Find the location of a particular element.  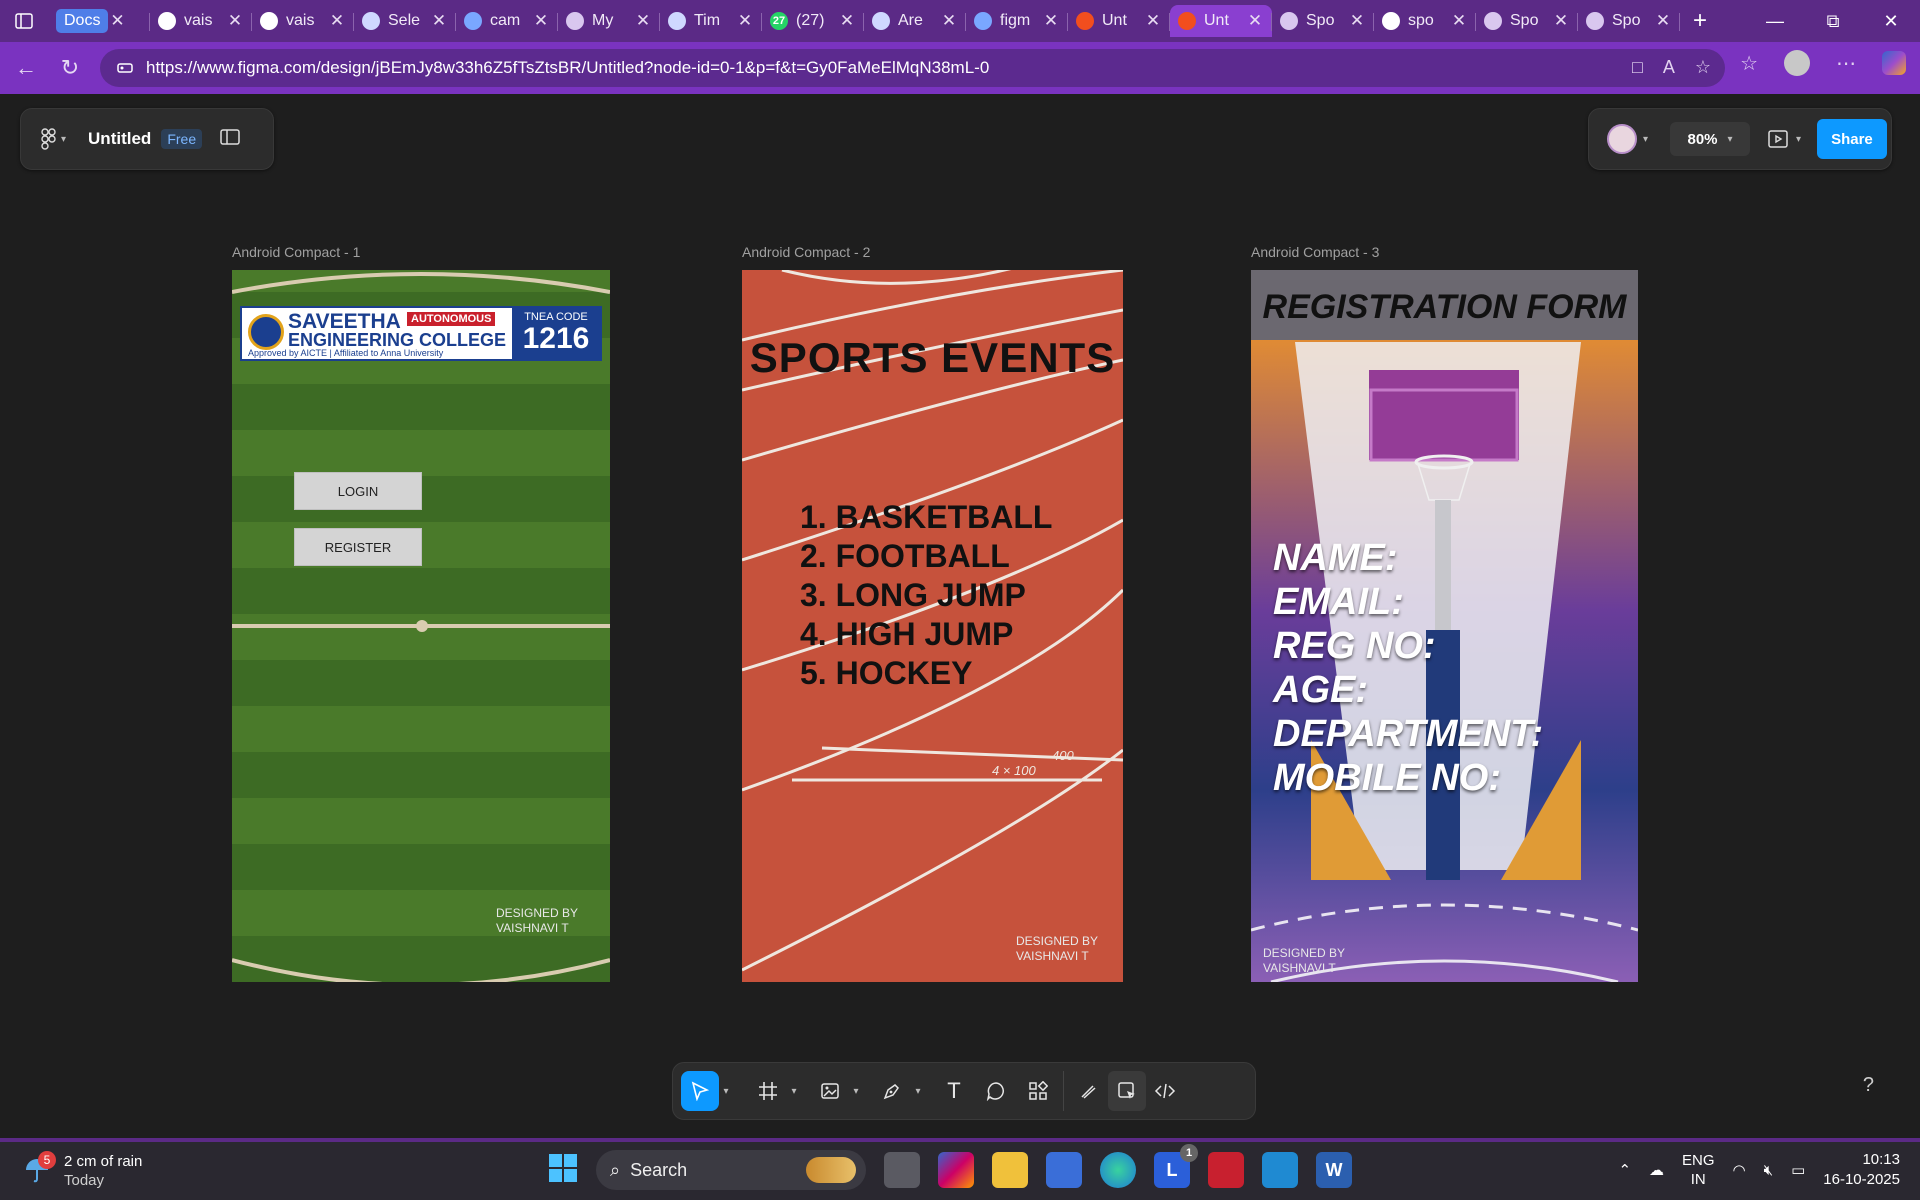

zoom-dropdown: 80% ▾ is located at coordinates (1710, 139).